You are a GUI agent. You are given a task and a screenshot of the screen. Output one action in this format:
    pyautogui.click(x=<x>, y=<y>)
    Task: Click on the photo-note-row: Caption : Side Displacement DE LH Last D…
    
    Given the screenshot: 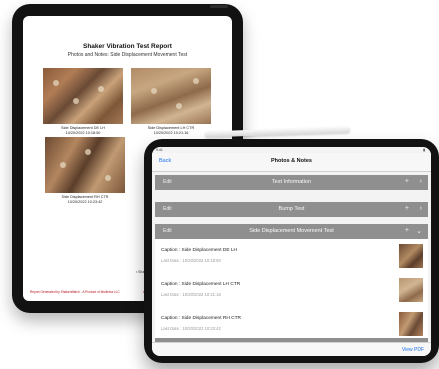 What is the action you would take?
    pyautogui.click(x=291, y=256)
    